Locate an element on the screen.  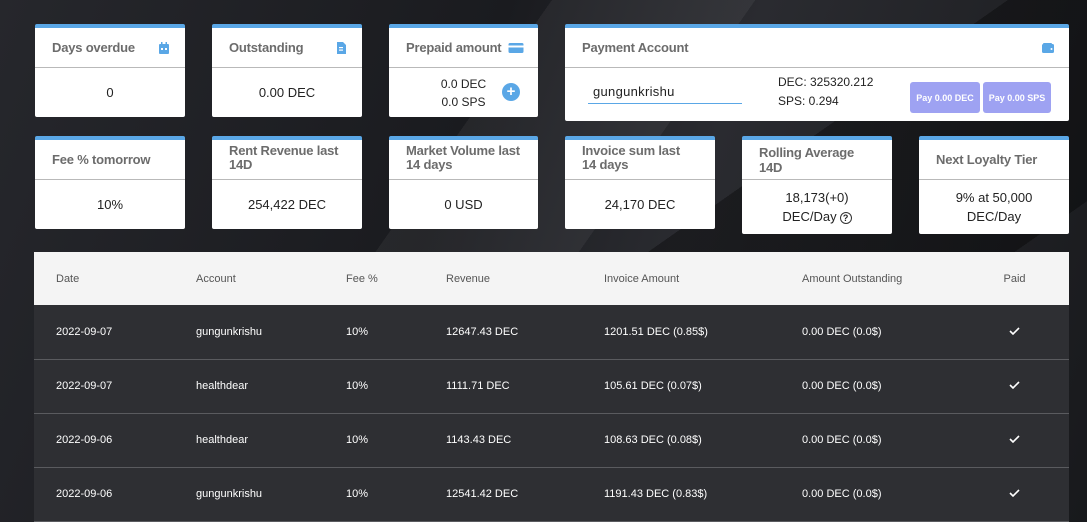
days-overdue-card: Days overdue 0 is located at coordinates (110, 70).